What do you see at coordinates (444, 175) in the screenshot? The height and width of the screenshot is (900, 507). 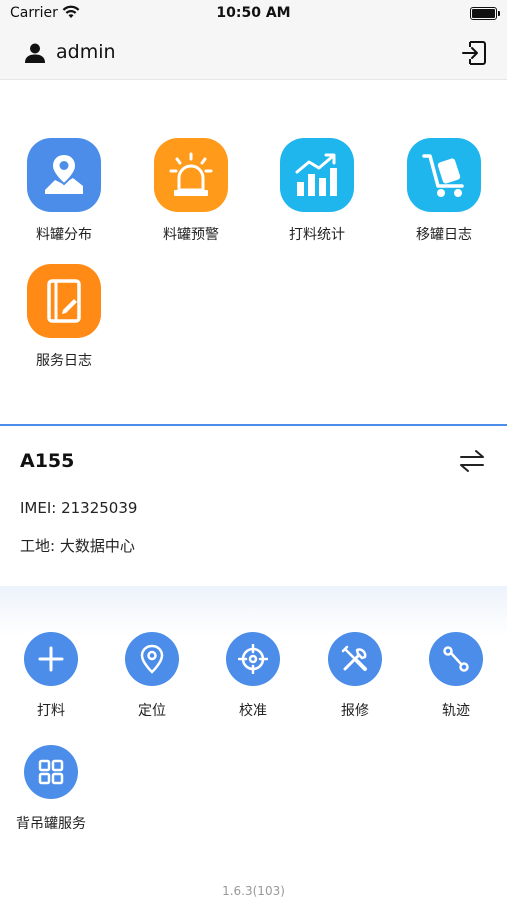 I see `hand-truck-icon` at bounding box center [444, 175].